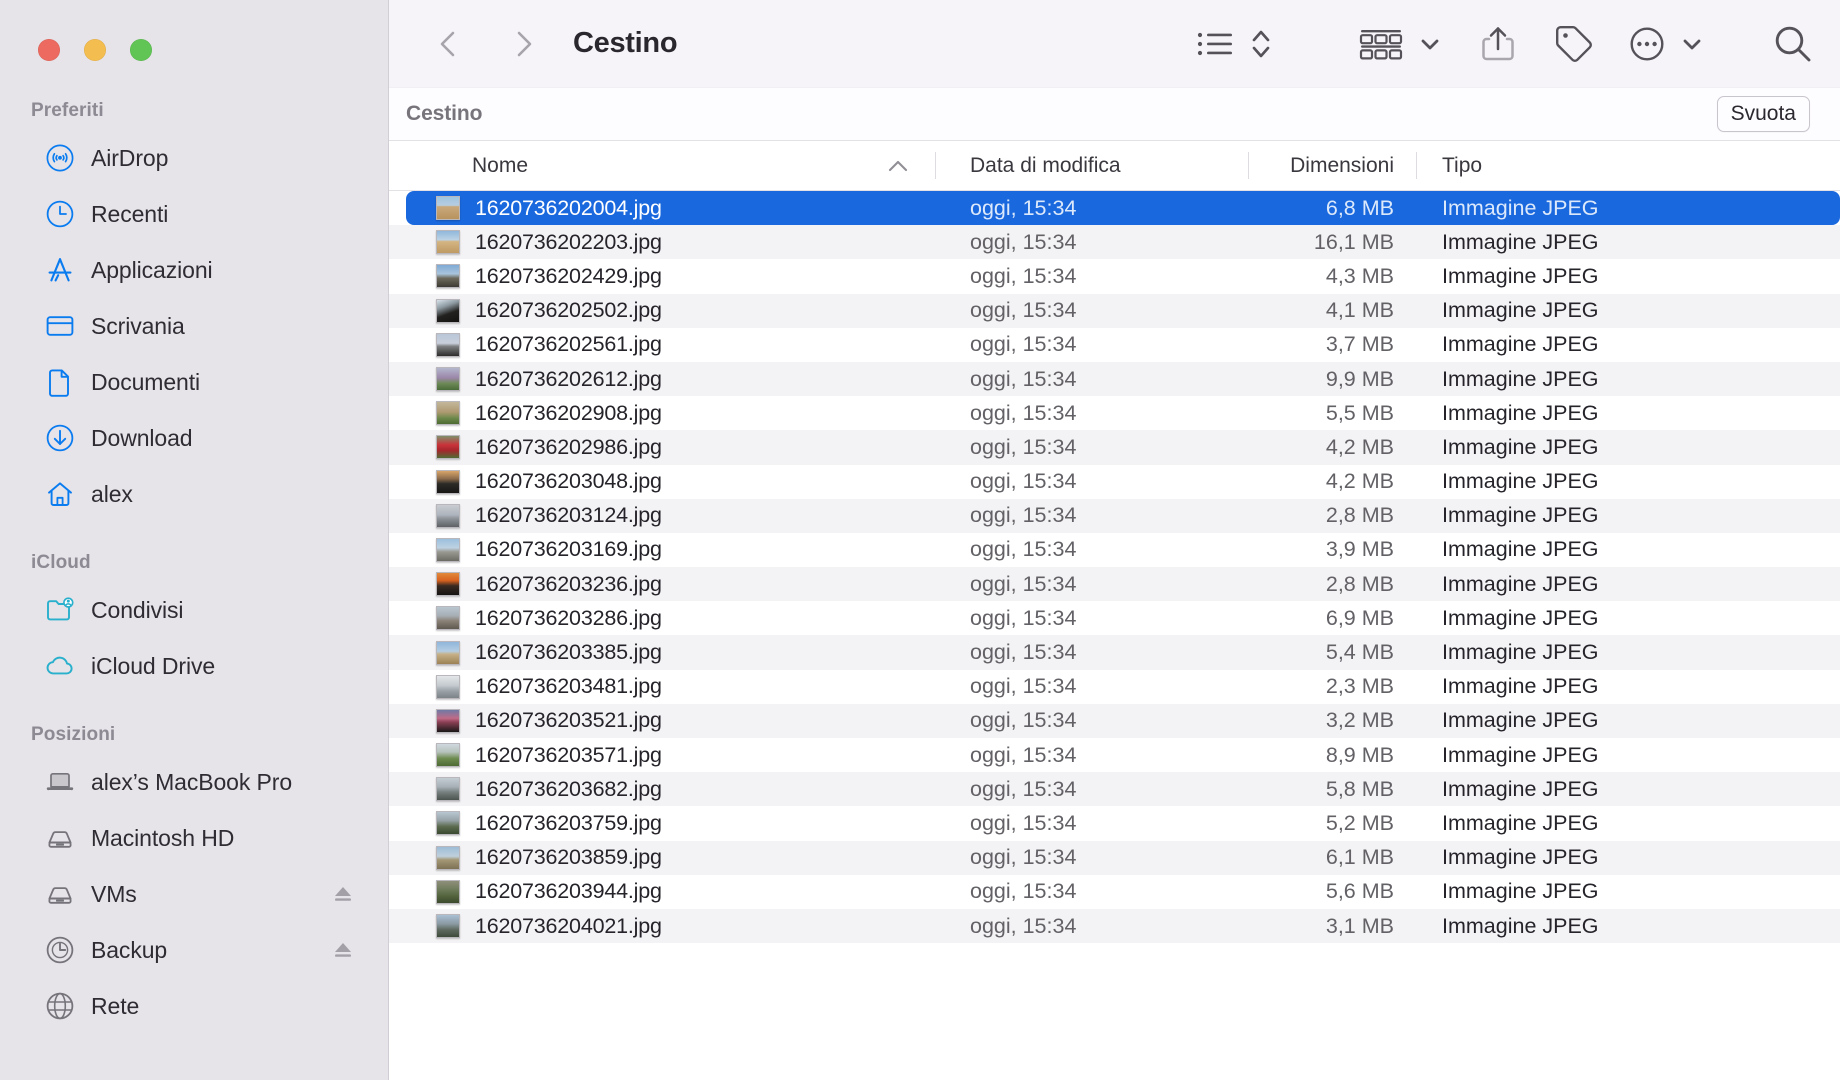  I want to click on view-options-group, so click(1234, 44).